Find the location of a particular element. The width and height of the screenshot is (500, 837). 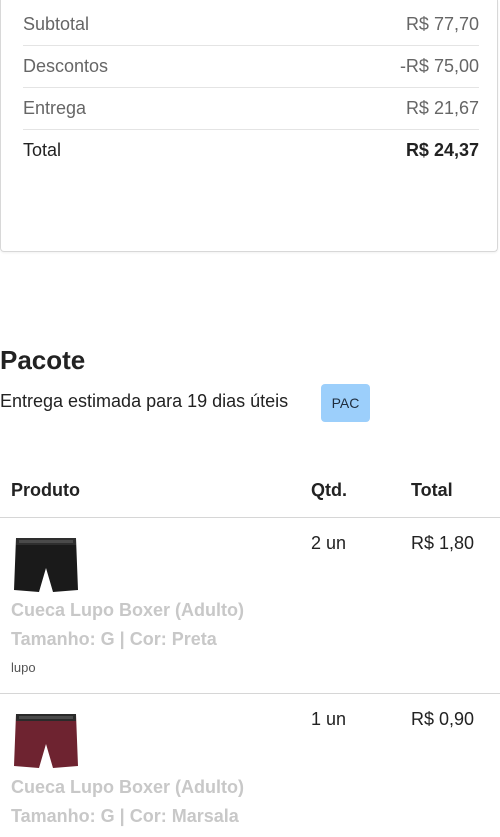

product-variant: Tamanho: G | Cor: Marsala is located at coordinates (125, 816).